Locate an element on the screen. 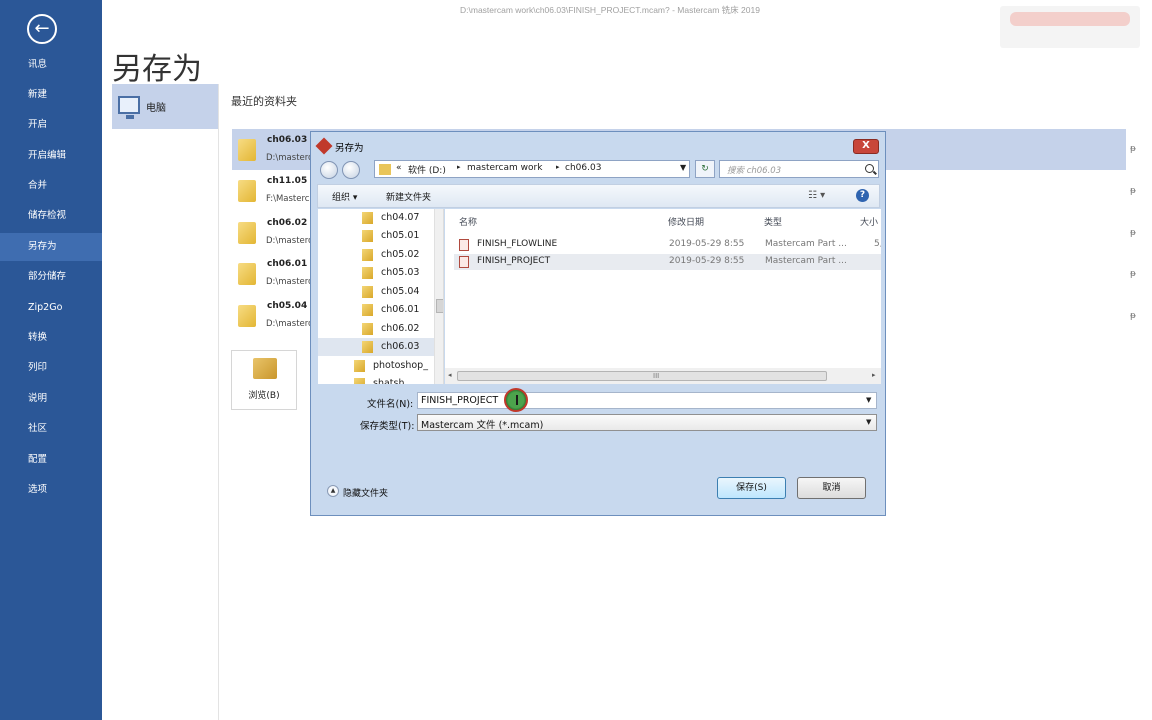 The image size is (1152, 720). divider is located at coordinates (218, 402).